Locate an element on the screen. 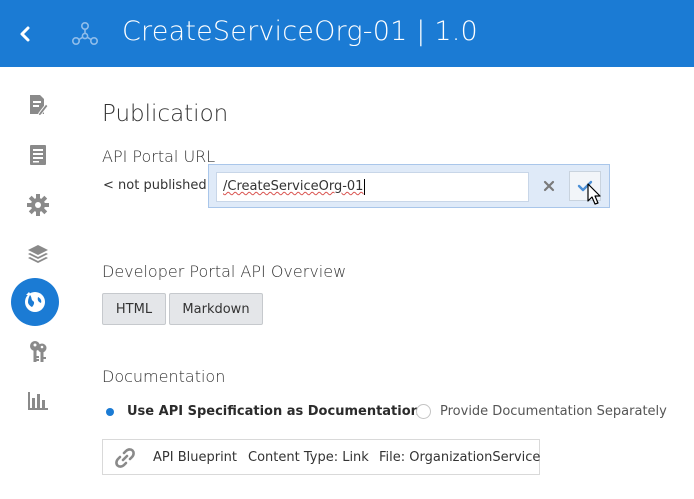 Image resolution: width=694 pixels, height=499 pixels. close-icon is located at coordinates (549, 186).